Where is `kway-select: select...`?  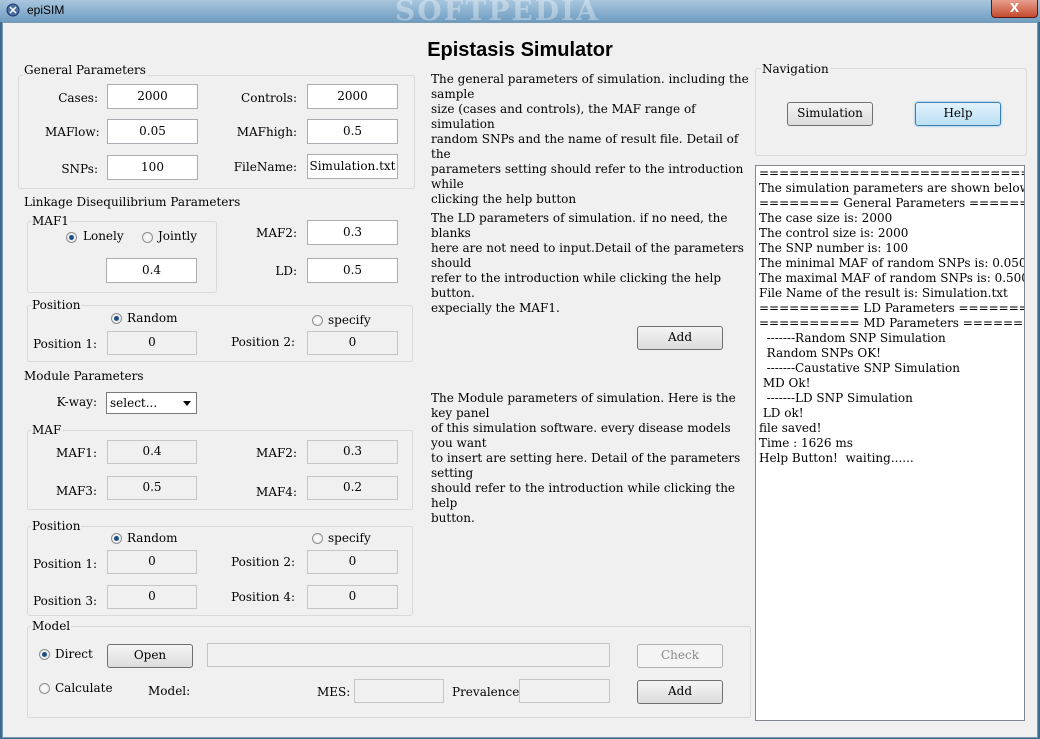
kway-select: select... is located at coordinates (151, 403).